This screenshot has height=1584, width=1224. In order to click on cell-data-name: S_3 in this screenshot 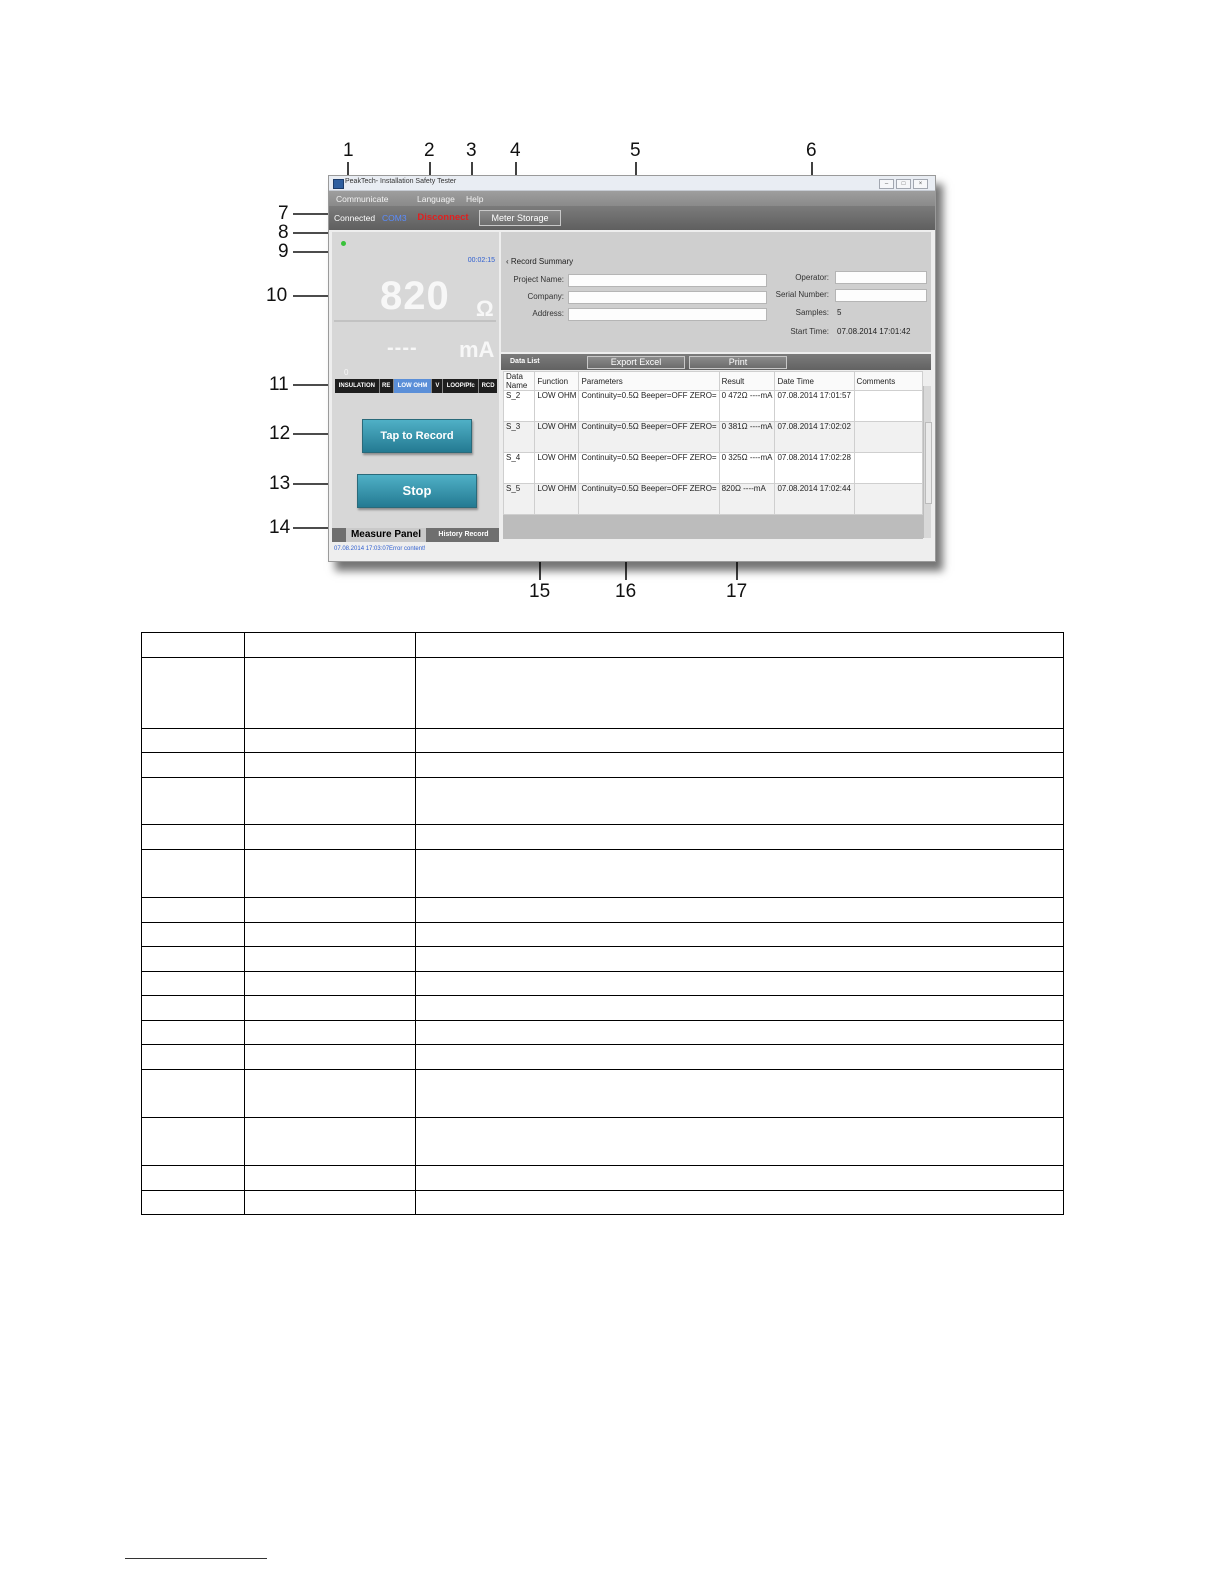, I will do `click(519, 437)`.